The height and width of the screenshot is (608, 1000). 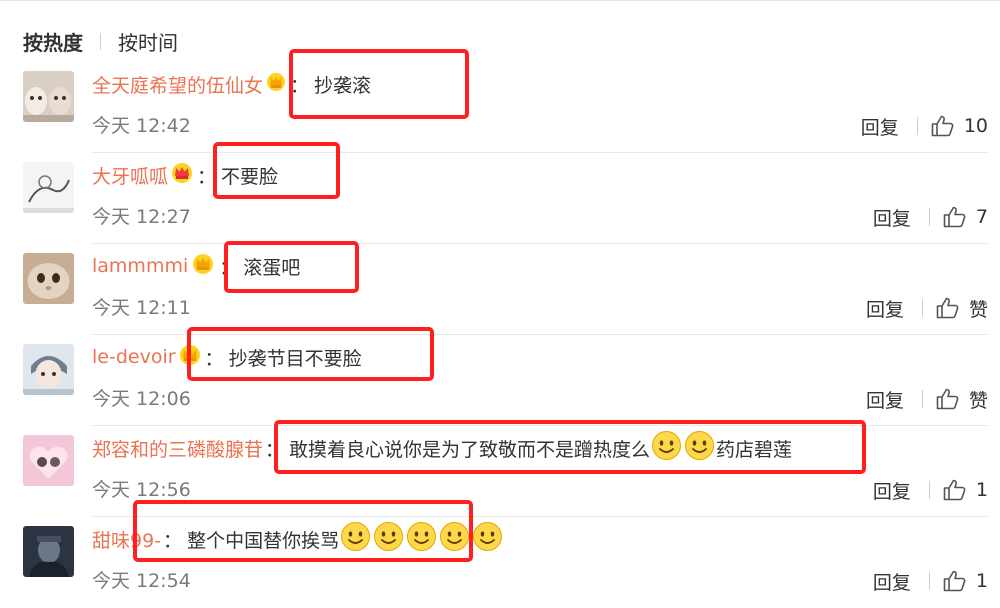 I want to click on comment-text: 敢摸着良心说你是为了致敬而不是蹭热度么, so click(x=470, y=449).